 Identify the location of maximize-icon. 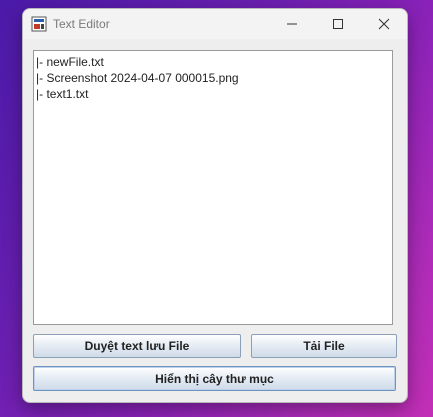
(338, 24).